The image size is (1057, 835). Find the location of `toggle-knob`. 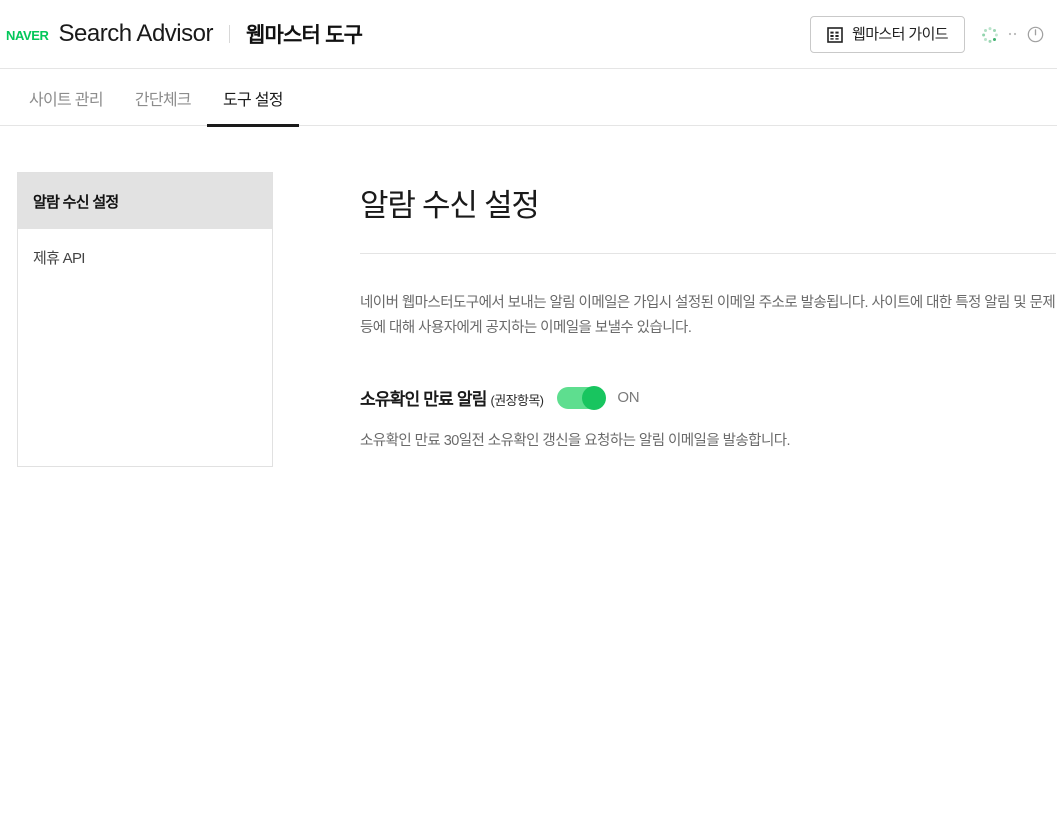

toggle-knob is located at coordinates (594, 397).